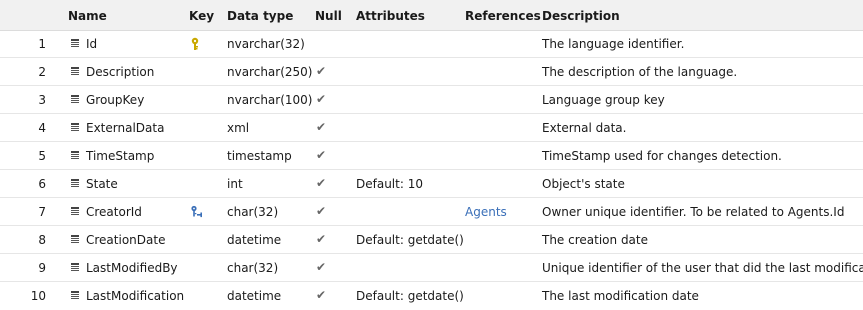 This screenshot has width=863, height=310. What do you see at coordinates (328, 16) in the screenshot?
I see `header-null: Null` at bounding box center [328, 16].